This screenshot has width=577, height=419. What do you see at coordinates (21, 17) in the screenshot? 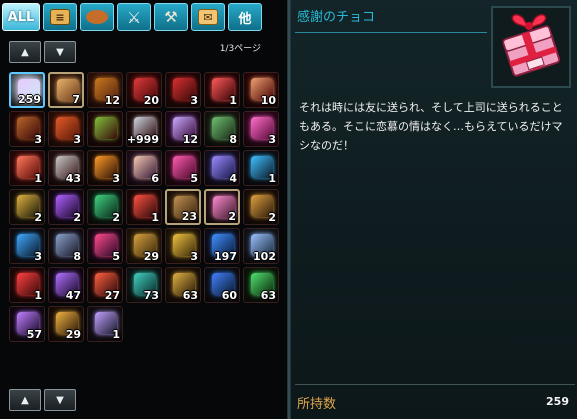
I see `tab-all: ALL` at bounding box center [21, 17].